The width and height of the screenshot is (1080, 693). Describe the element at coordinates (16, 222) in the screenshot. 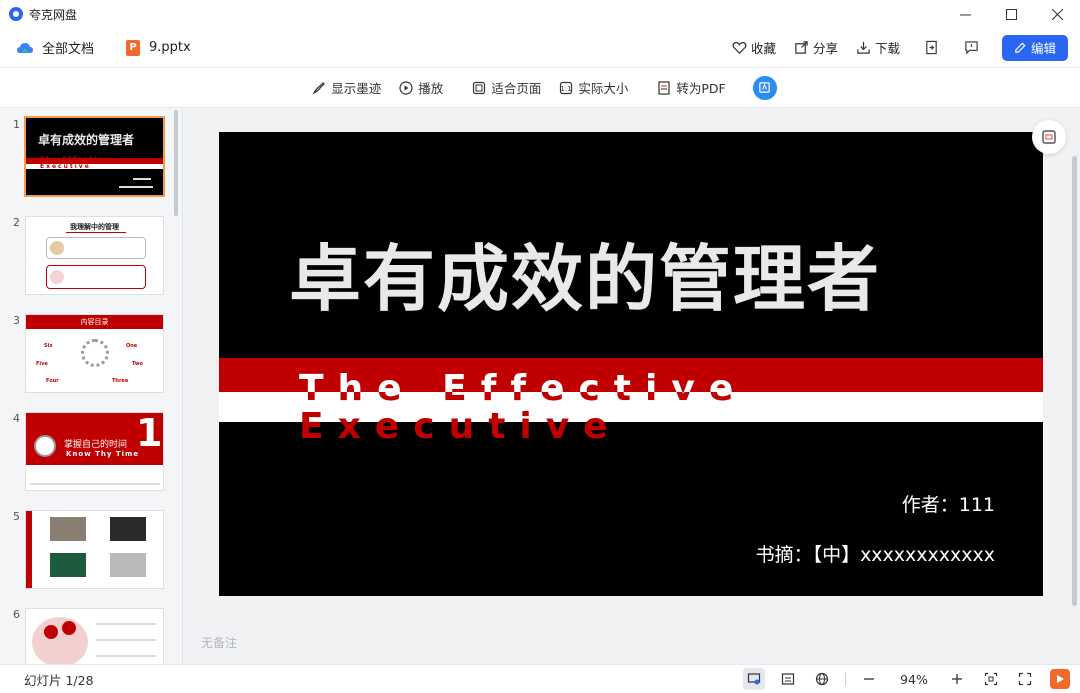

I see `thumbnail-number: 2` at that location.